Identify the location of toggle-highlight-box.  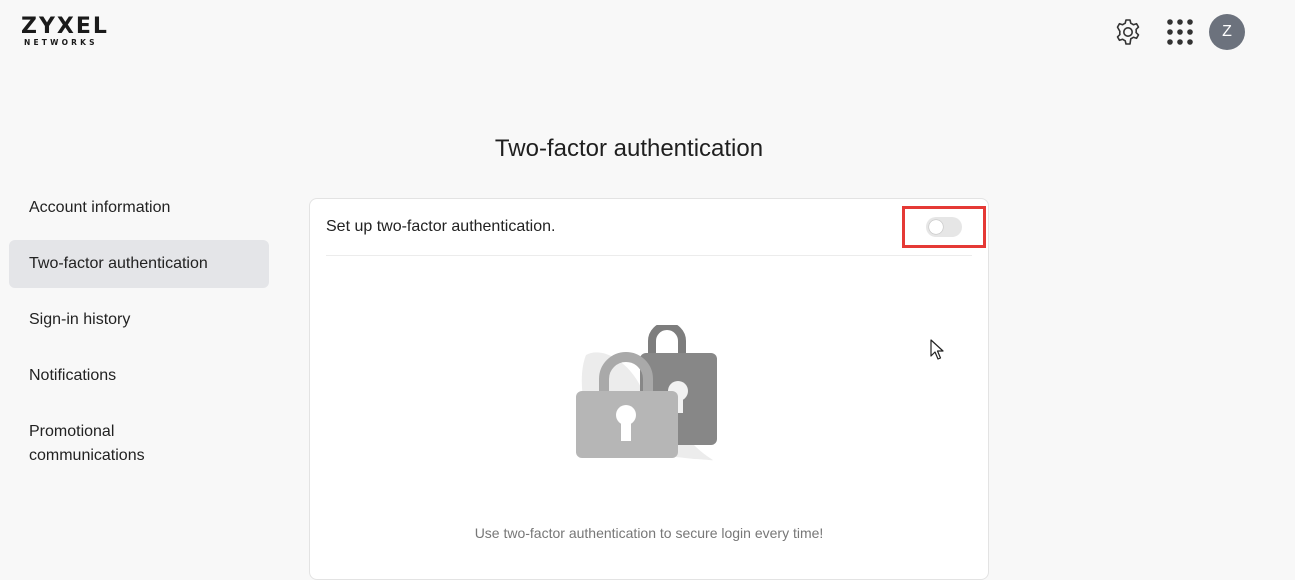
(944, 227).